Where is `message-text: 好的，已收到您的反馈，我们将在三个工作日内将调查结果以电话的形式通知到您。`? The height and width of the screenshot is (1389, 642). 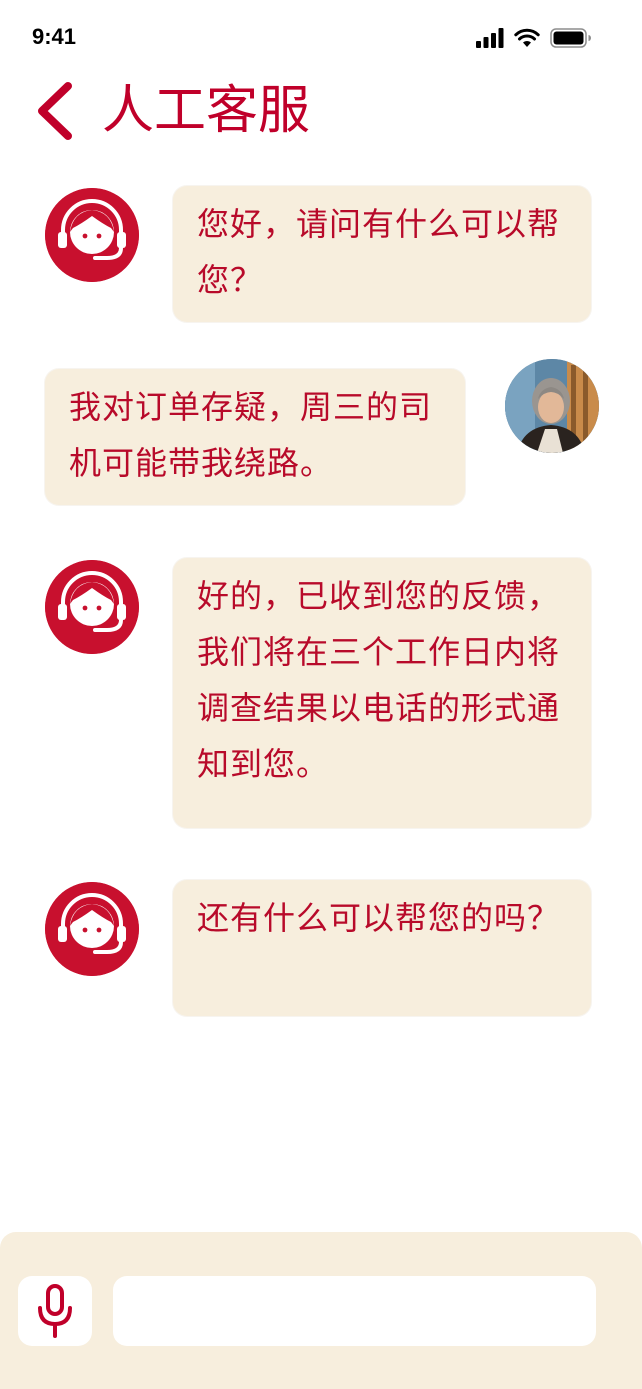 message-text: 好的，已收到您的反馈，我们将在三个工作日内将调查结果以电话的形式通知到您。 is located at coordinates (379, 680).